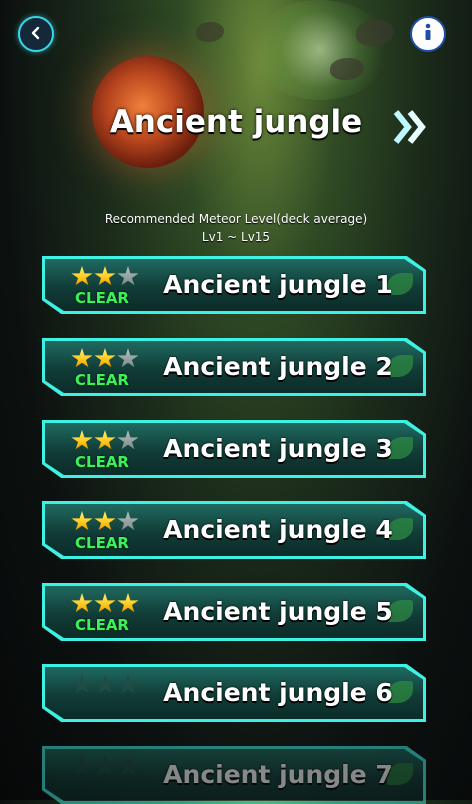  I want to click on recommended-level-range: Lv1 ~ Lv15, so click(236, 237).